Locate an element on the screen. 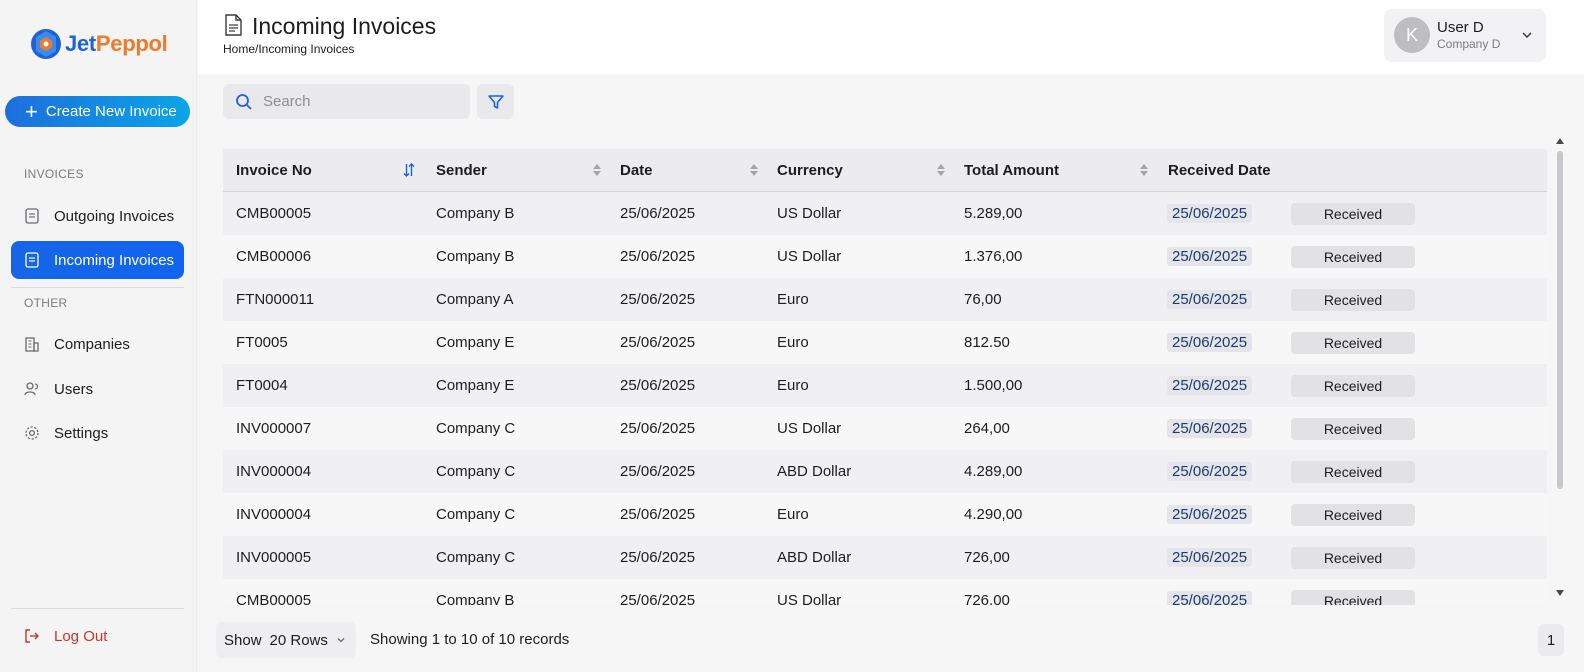  logout-icon is located at coordinates (32, 636).